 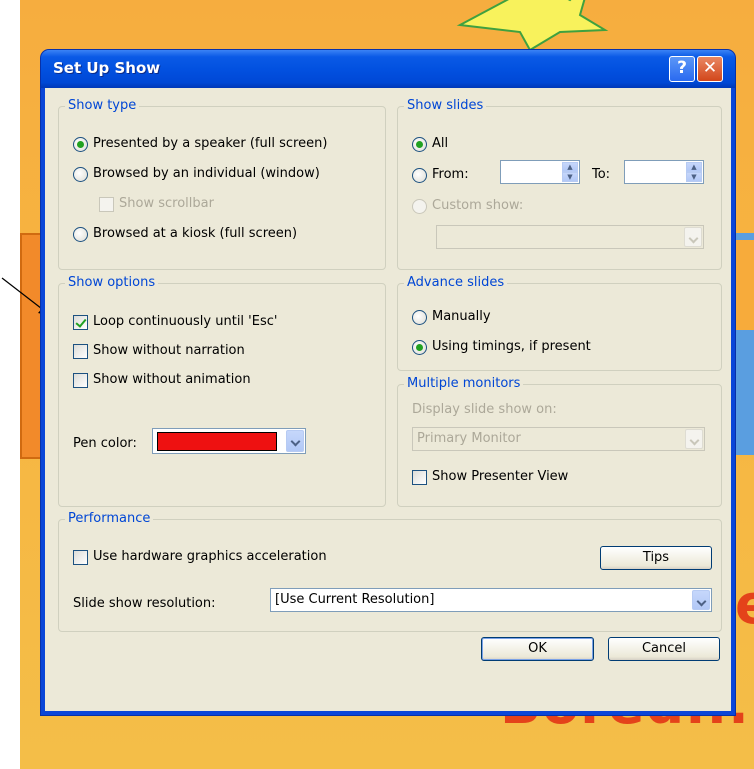 What do you see at coordinates (169, 351) in the screenshot?
I see `label-show-without-narration: Show without narration` at bounding box center [169, 351].